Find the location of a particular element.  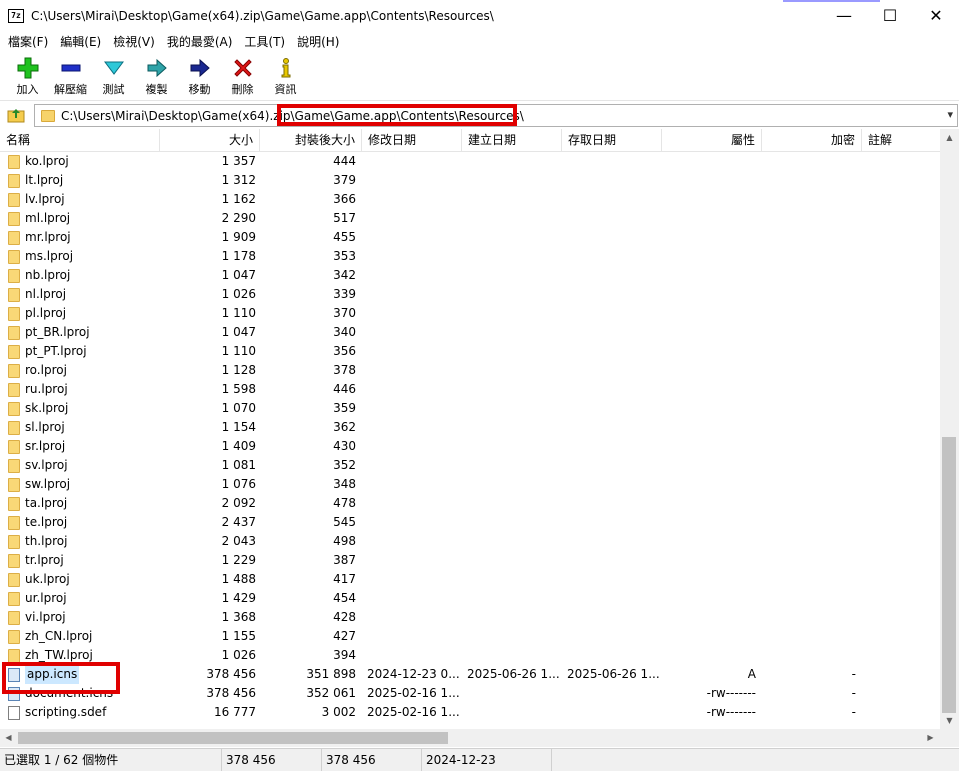

menu-favorites: 我的最愛(A) is located at coordinates (200, 41).